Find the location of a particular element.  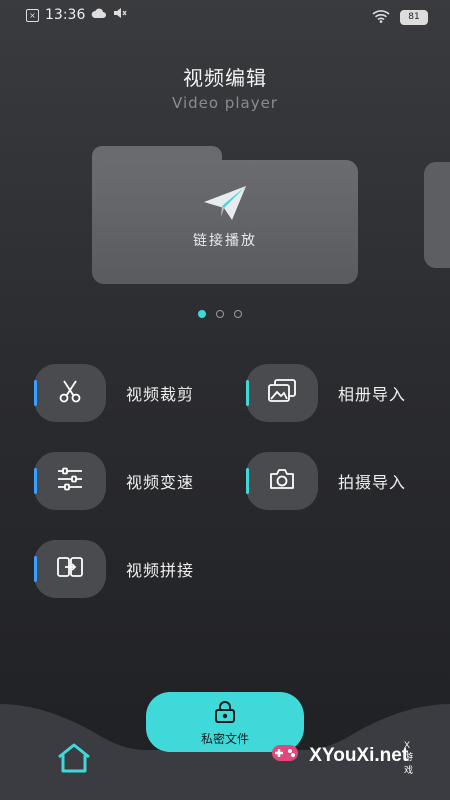

lock-icon is located at coordinates (225, 714).